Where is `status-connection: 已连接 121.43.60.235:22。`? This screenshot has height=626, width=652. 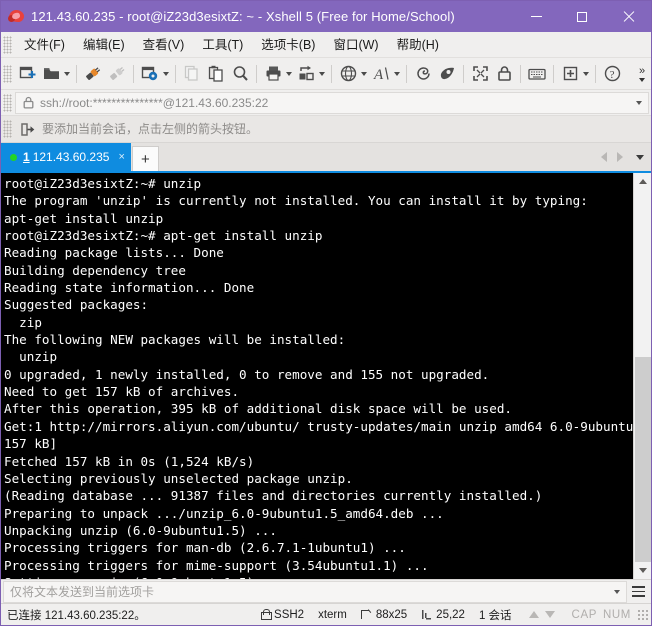 status-connection: 已连接 121.43.60.235:22。 is located at coordinates (73, 615).